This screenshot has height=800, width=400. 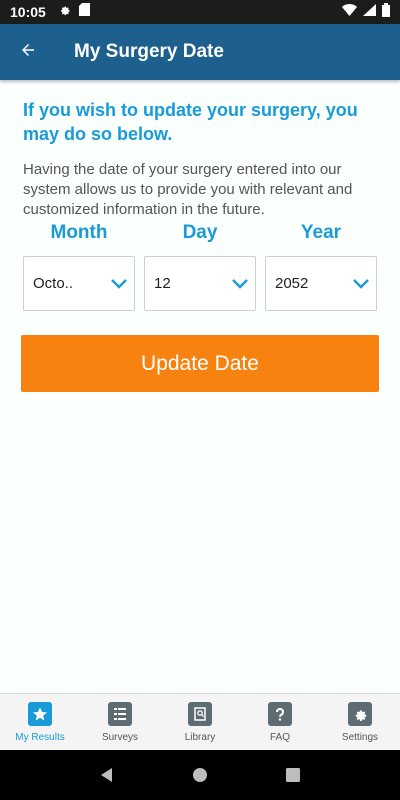 I want to click on recents-square-icon, so click(x=293, y=775).